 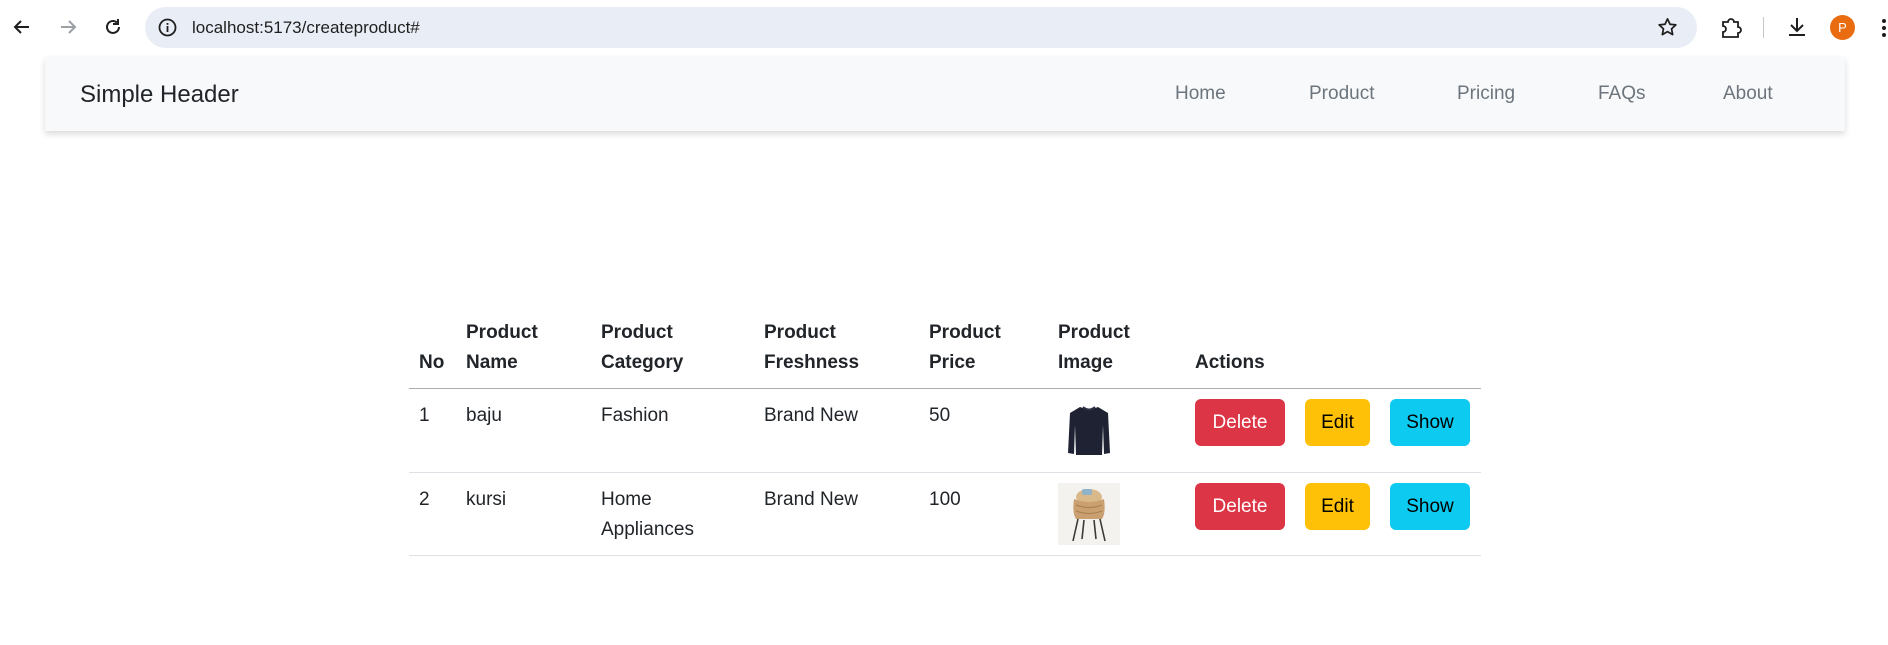 What do you see at coordinates (812, 347) in the screenshot?
I see `col-freshness-header: Product Freshness` at bounding box center [812, 347].